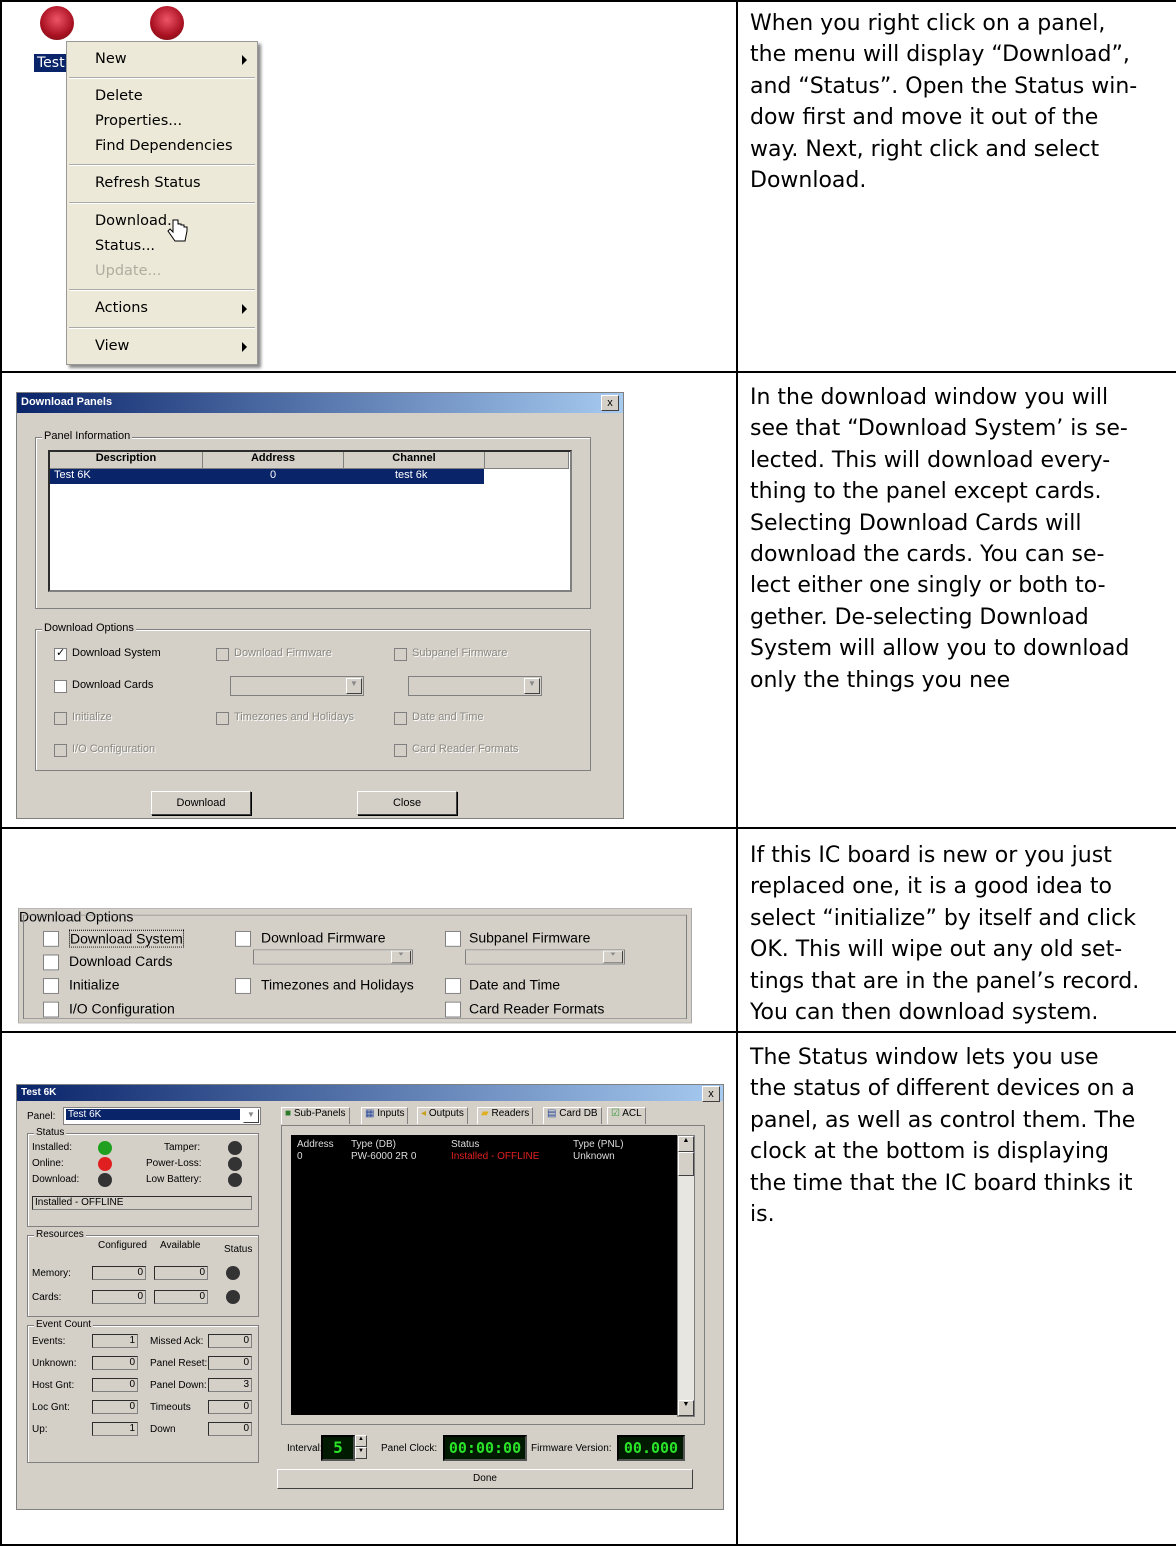 Image resolution: width=1176 pixels, height=1546 pixels. What do you see at coordinates (808, 181) in the screenshot?
I see `text-line: Download.` at bounding box center [808, 181].